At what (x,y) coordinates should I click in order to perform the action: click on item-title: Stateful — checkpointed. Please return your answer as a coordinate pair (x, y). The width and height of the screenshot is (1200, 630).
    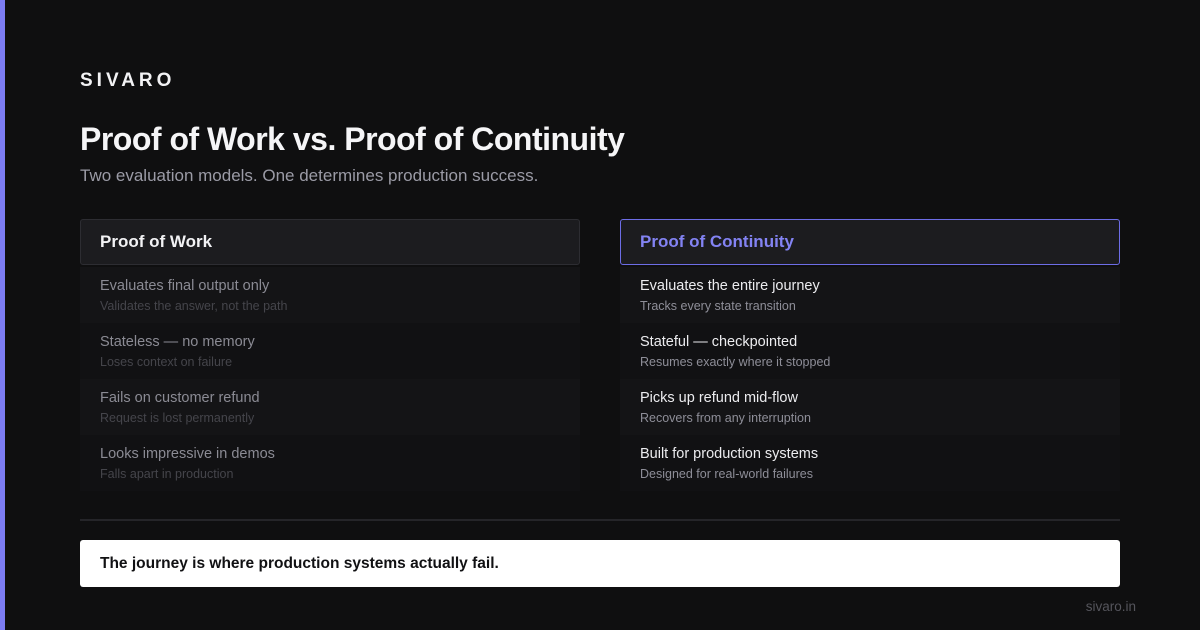
    Looking at the image, I should click on (719, 342).